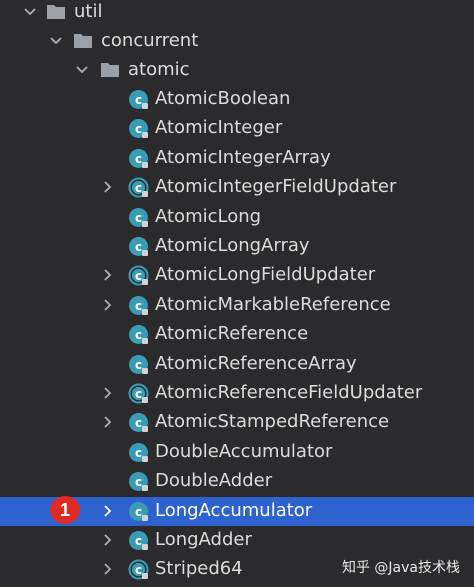 This screenshot has width=474, height=587. What do you see at coordinates (232, 334) in the screenshot?
I see `tree-class-label: AtomicReference` at bounding box center [232, 334].